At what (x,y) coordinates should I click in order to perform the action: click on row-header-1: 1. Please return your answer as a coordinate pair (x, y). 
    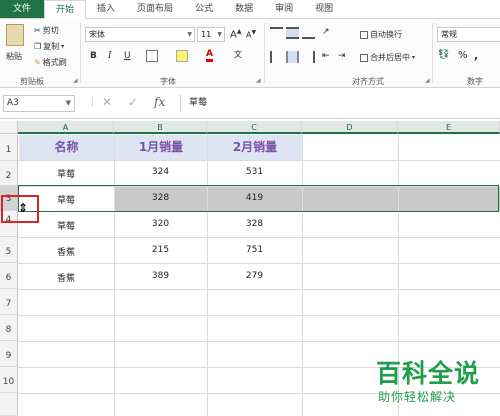
    Looking at the image, I should click on (9, 148).